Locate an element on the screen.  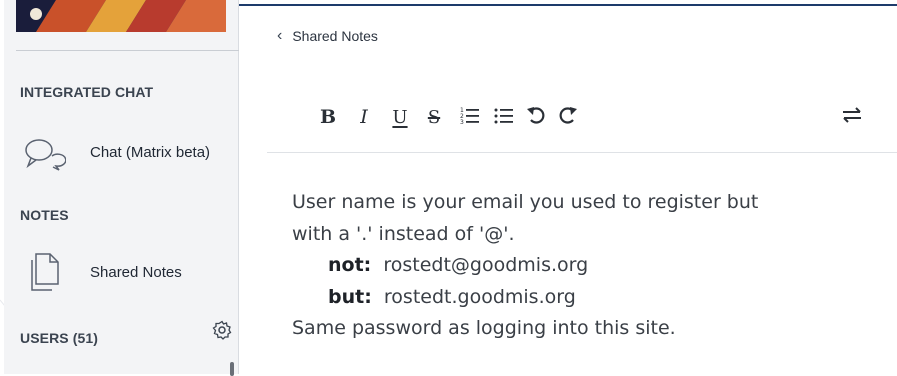
but-label: but: is located at coordinates (350, 296).